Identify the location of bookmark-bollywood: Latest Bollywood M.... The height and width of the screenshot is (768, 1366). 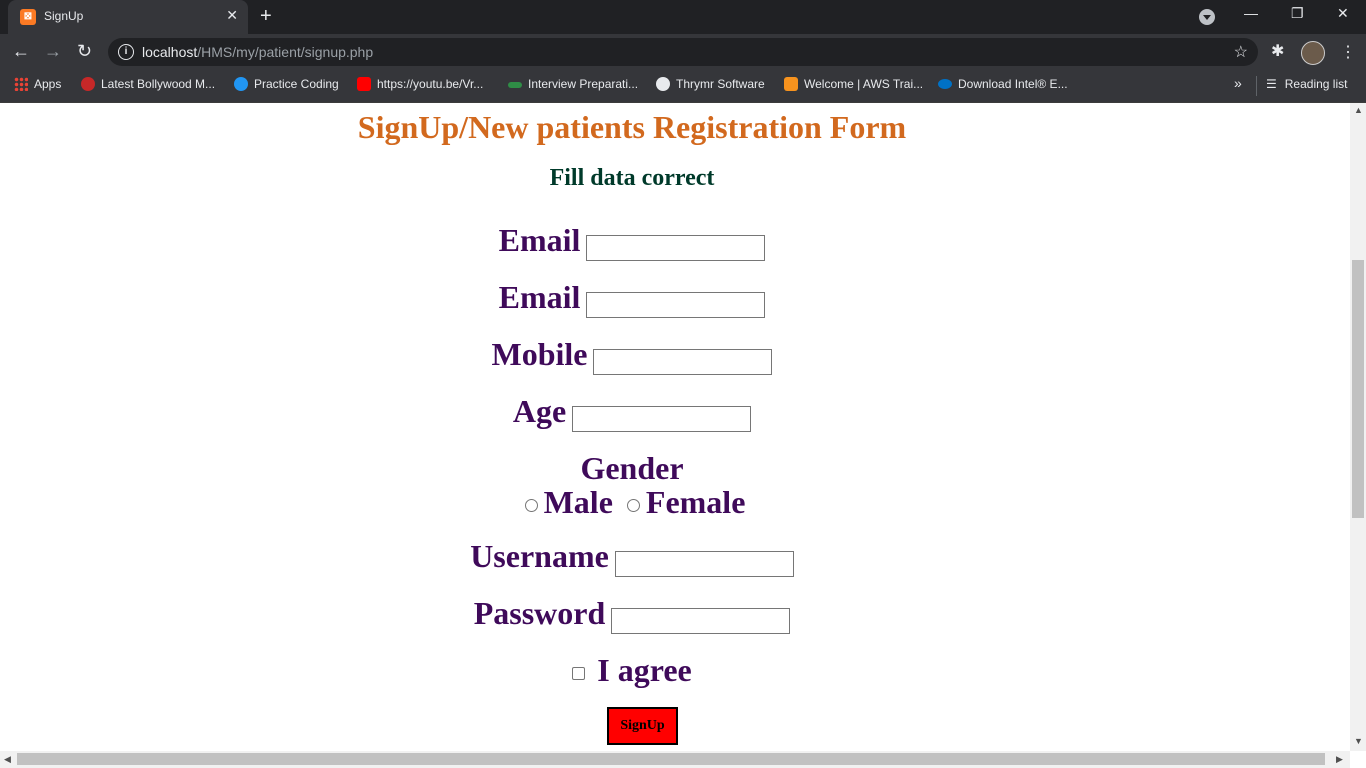
(148, 84).